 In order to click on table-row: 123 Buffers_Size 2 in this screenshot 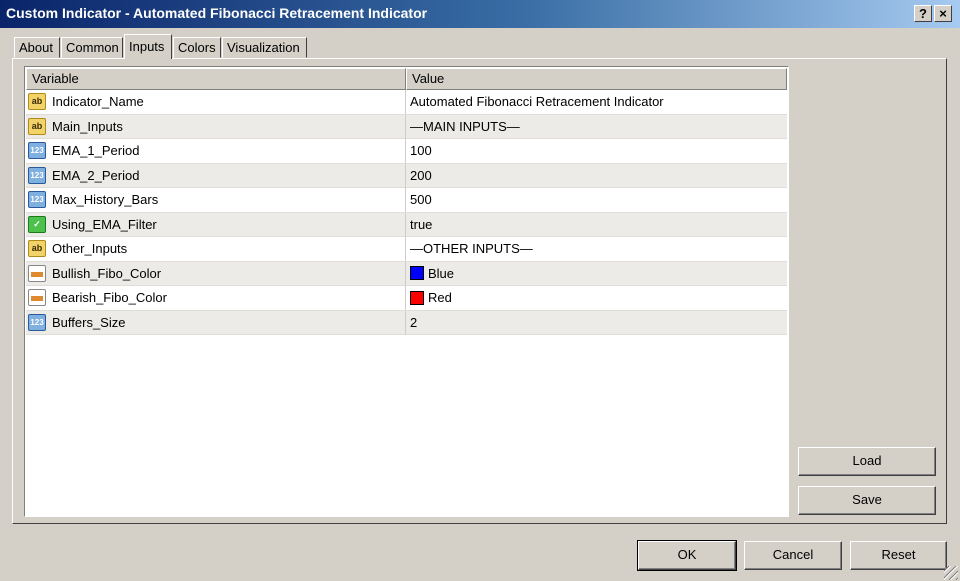, I will do `click(406, 322)`.